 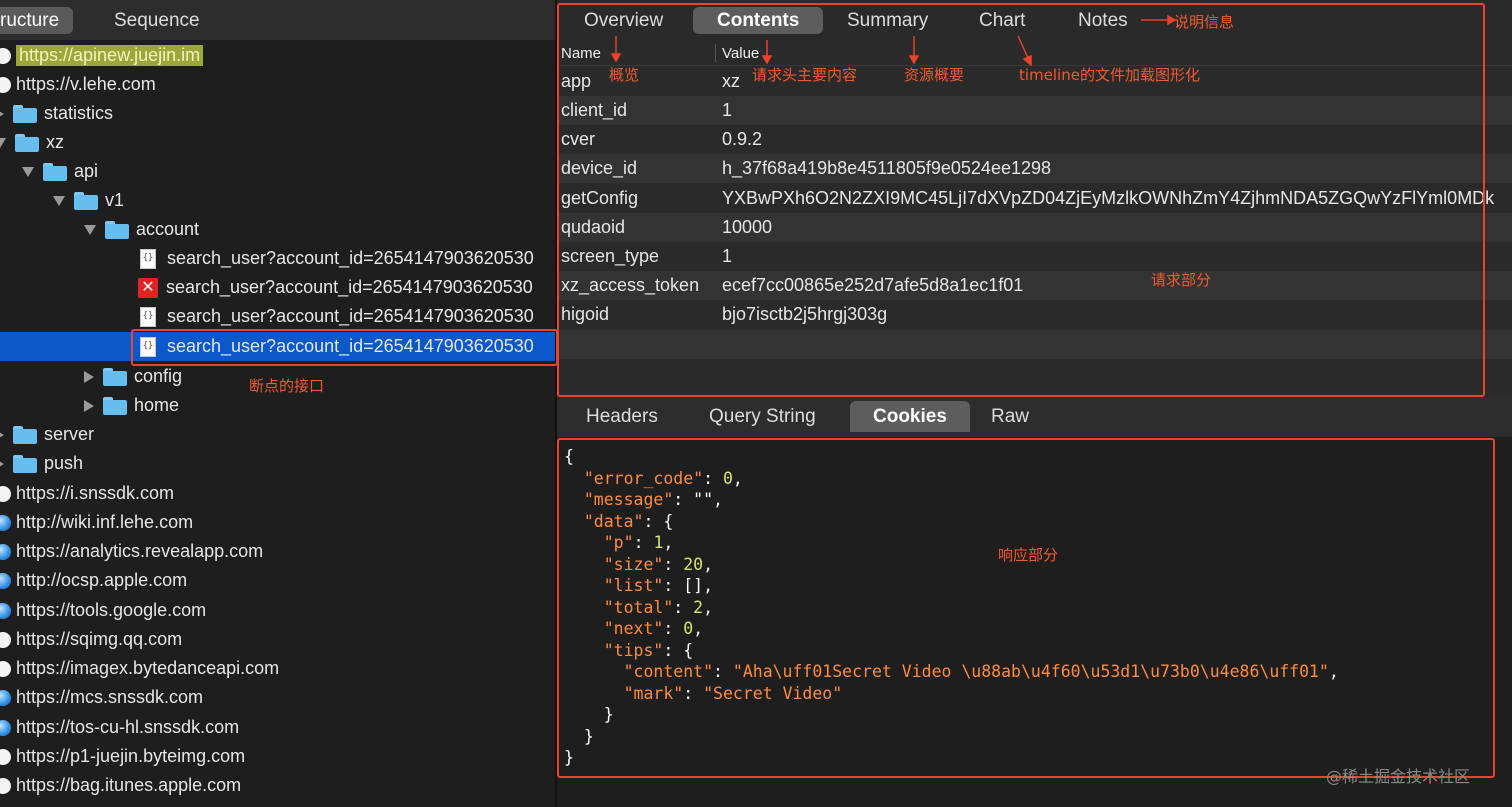 I want to click on annotation-summary: 资源概要, so click(x=934, y=75).